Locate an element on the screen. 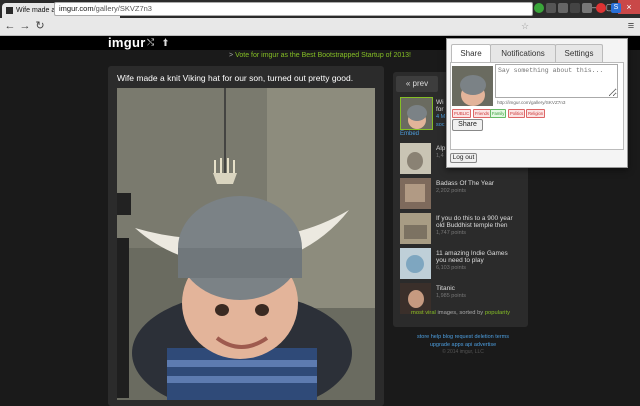  sort-caption: most viral images, sorted by popularity is located at coordinates (460, 313).